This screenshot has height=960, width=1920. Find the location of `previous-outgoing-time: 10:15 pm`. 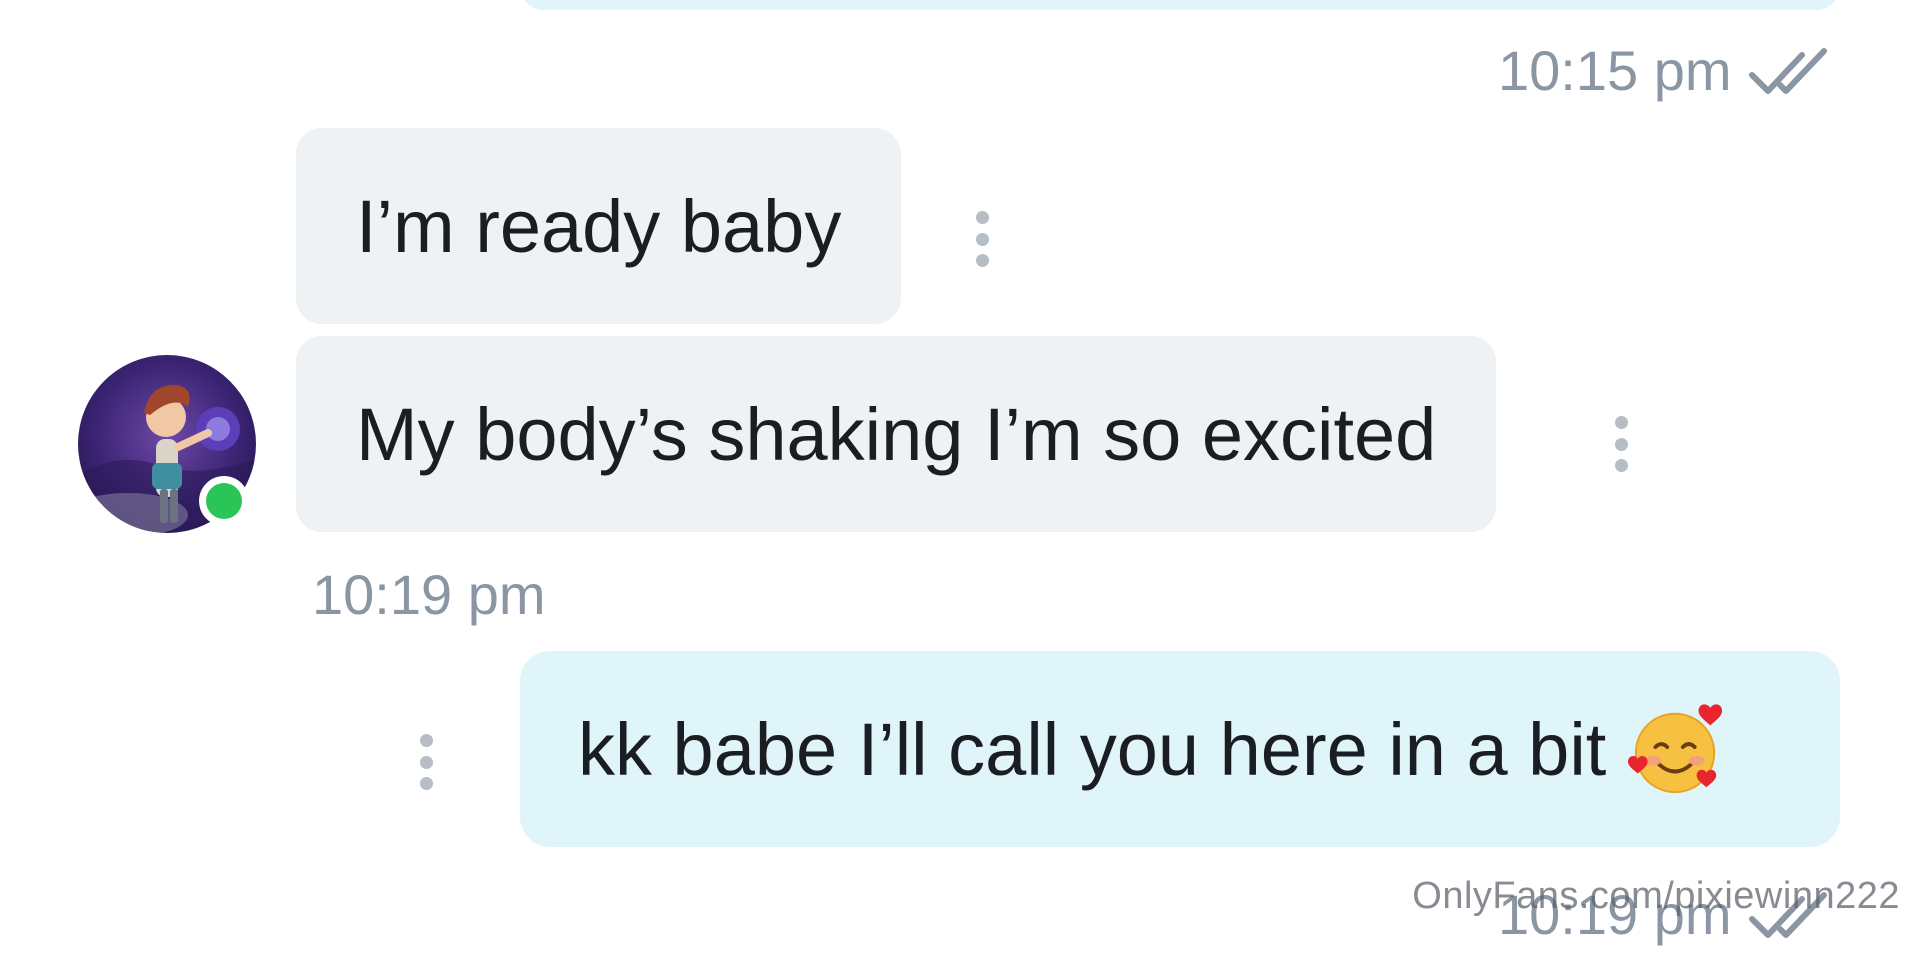

previous-outgoing-time: 10:15 pm is located at coordinates (1615, 70).